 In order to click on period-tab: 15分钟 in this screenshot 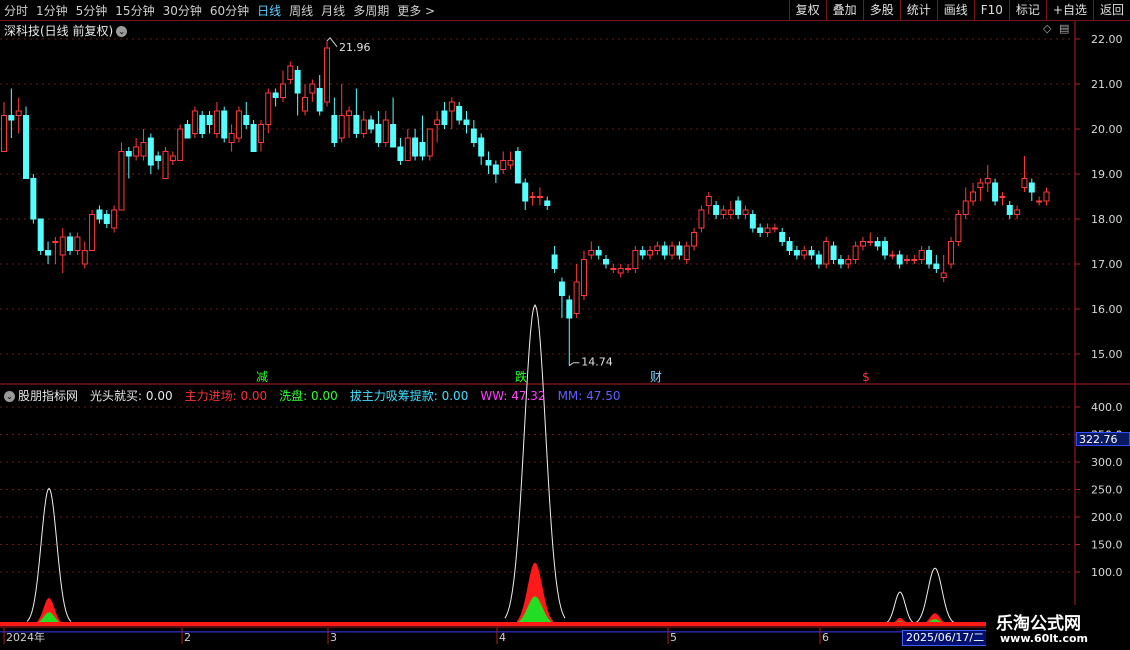, I will do `click(134, 10)`.